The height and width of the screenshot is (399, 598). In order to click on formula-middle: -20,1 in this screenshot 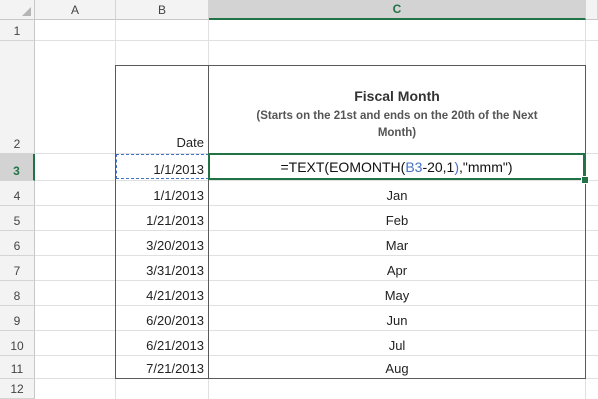, I will do `click(438, 166)`.